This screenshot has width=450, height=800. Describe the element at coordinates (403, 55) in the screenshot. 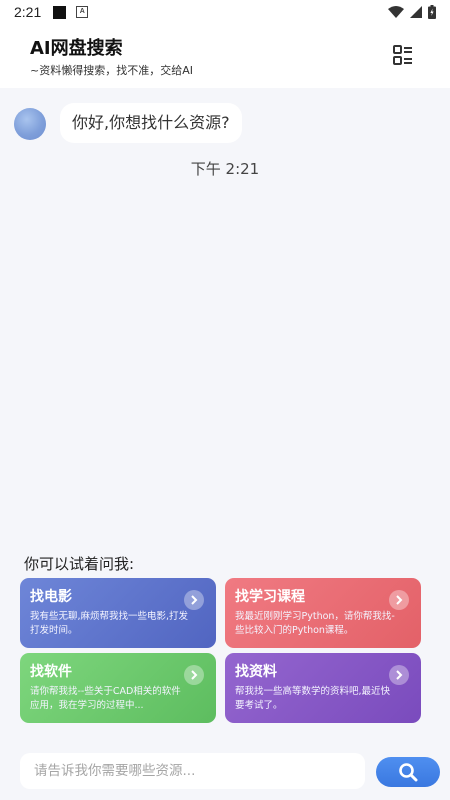

I see `list-menu-icon` at that location.